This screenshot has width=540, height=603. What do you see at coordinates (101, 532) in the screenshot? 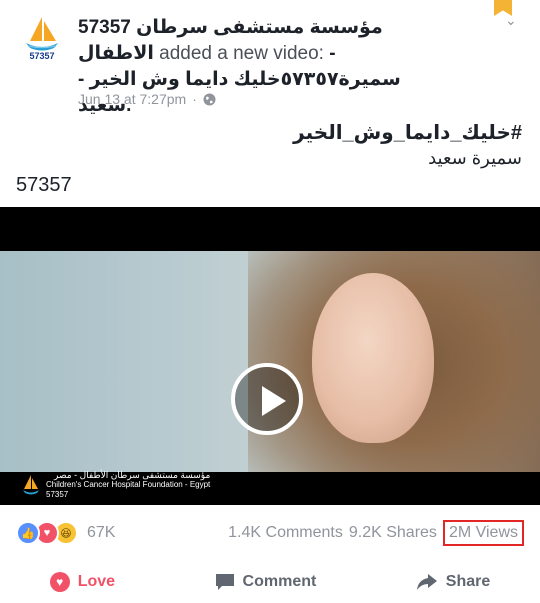
I see `reaction-count: 67K` at bounding box center [101, 532].